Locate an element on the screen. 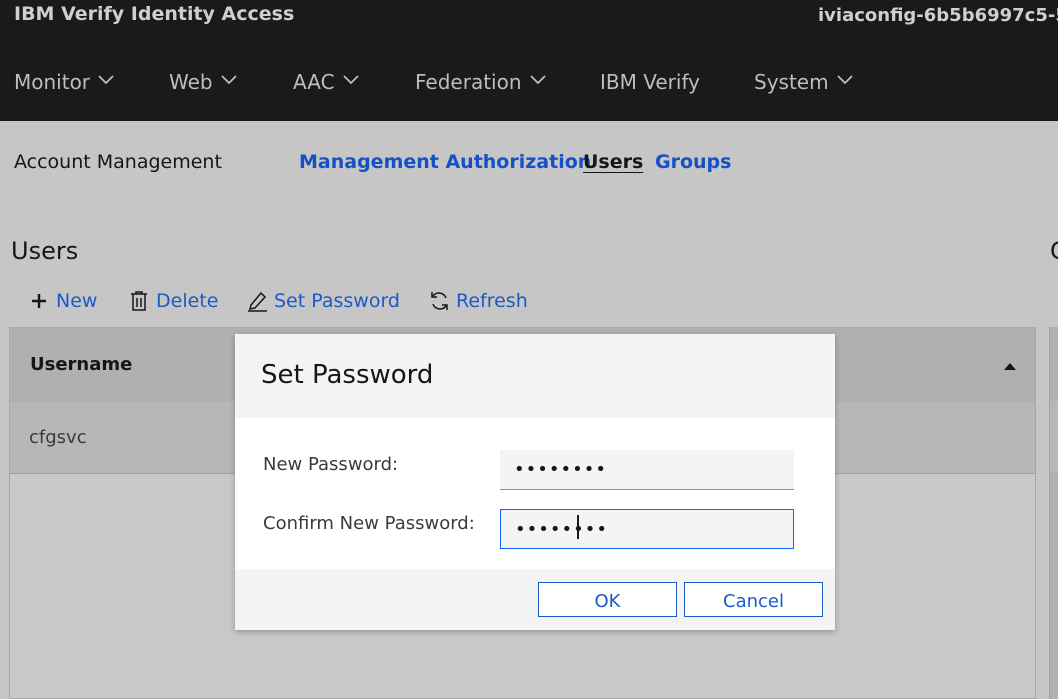 The image size is (1058, 699). set-password-button-label: Set Password is located at coordinates (337, 301).